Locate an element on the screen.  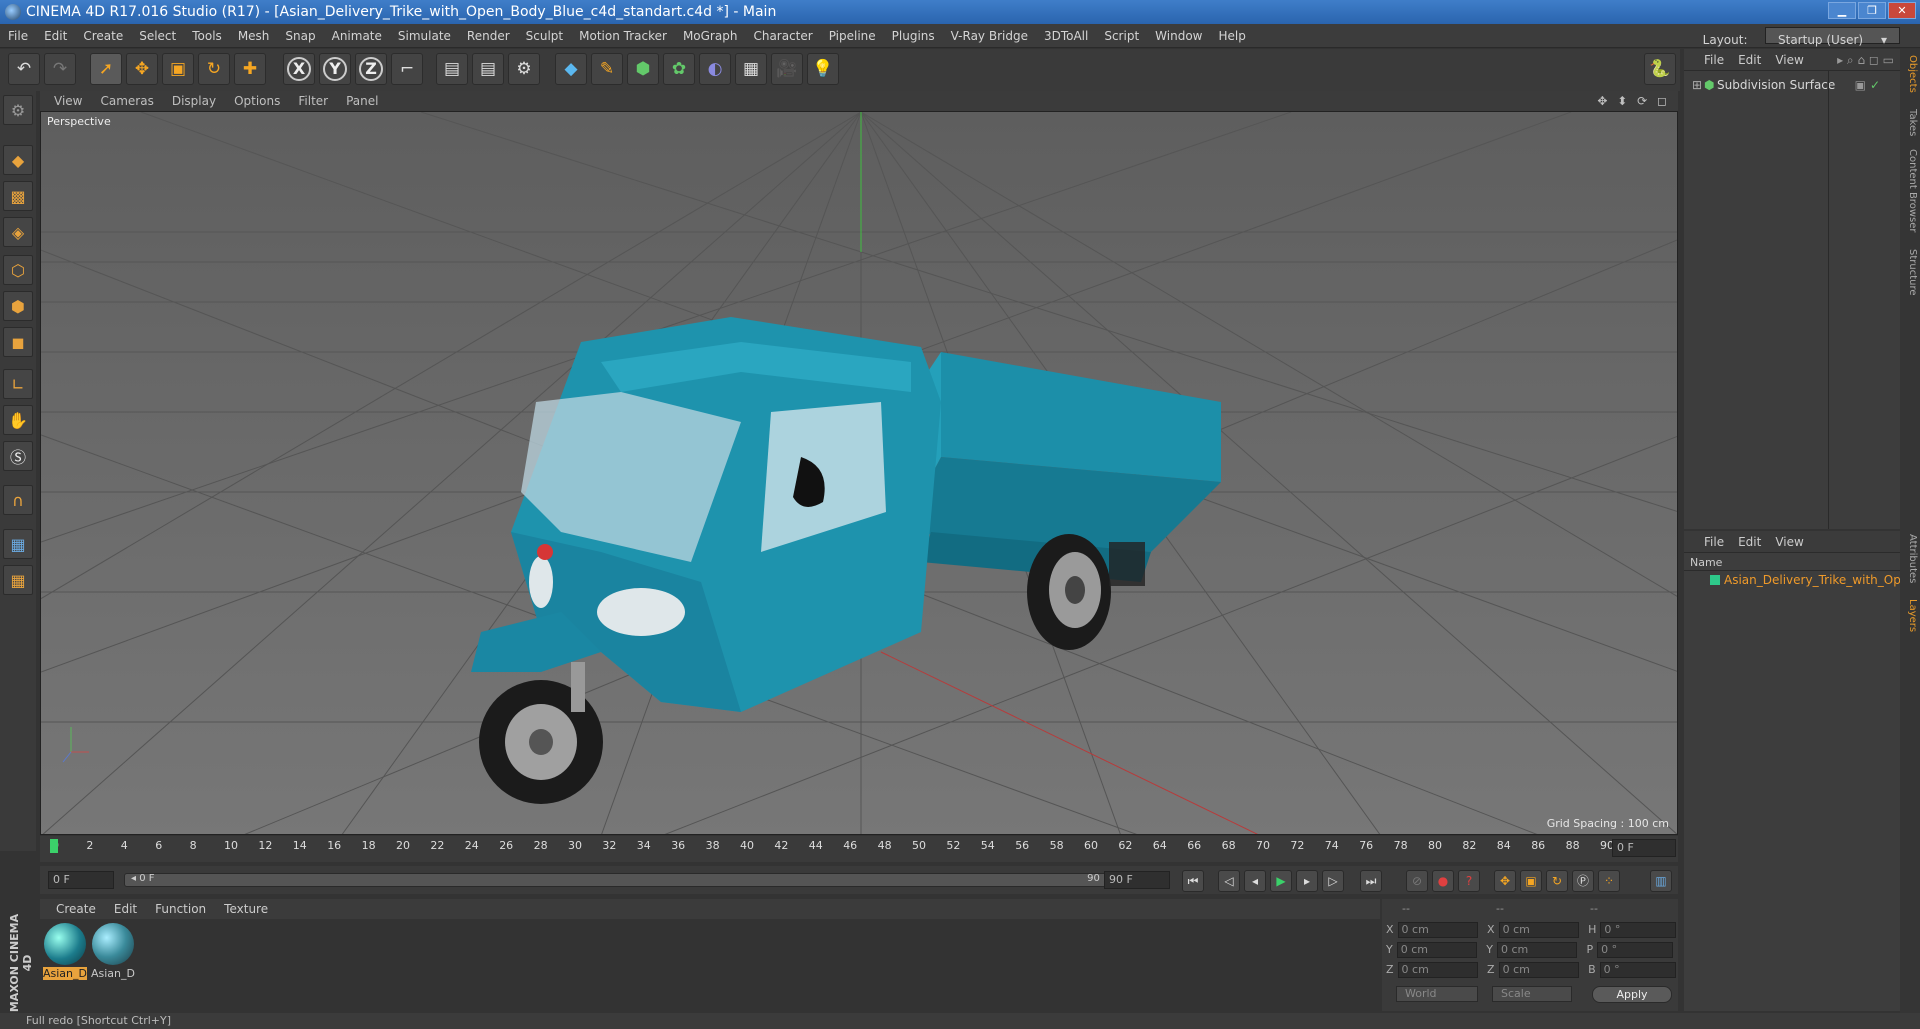
cube-primitive-icon: ◆ is located at coordinates (571, 69).